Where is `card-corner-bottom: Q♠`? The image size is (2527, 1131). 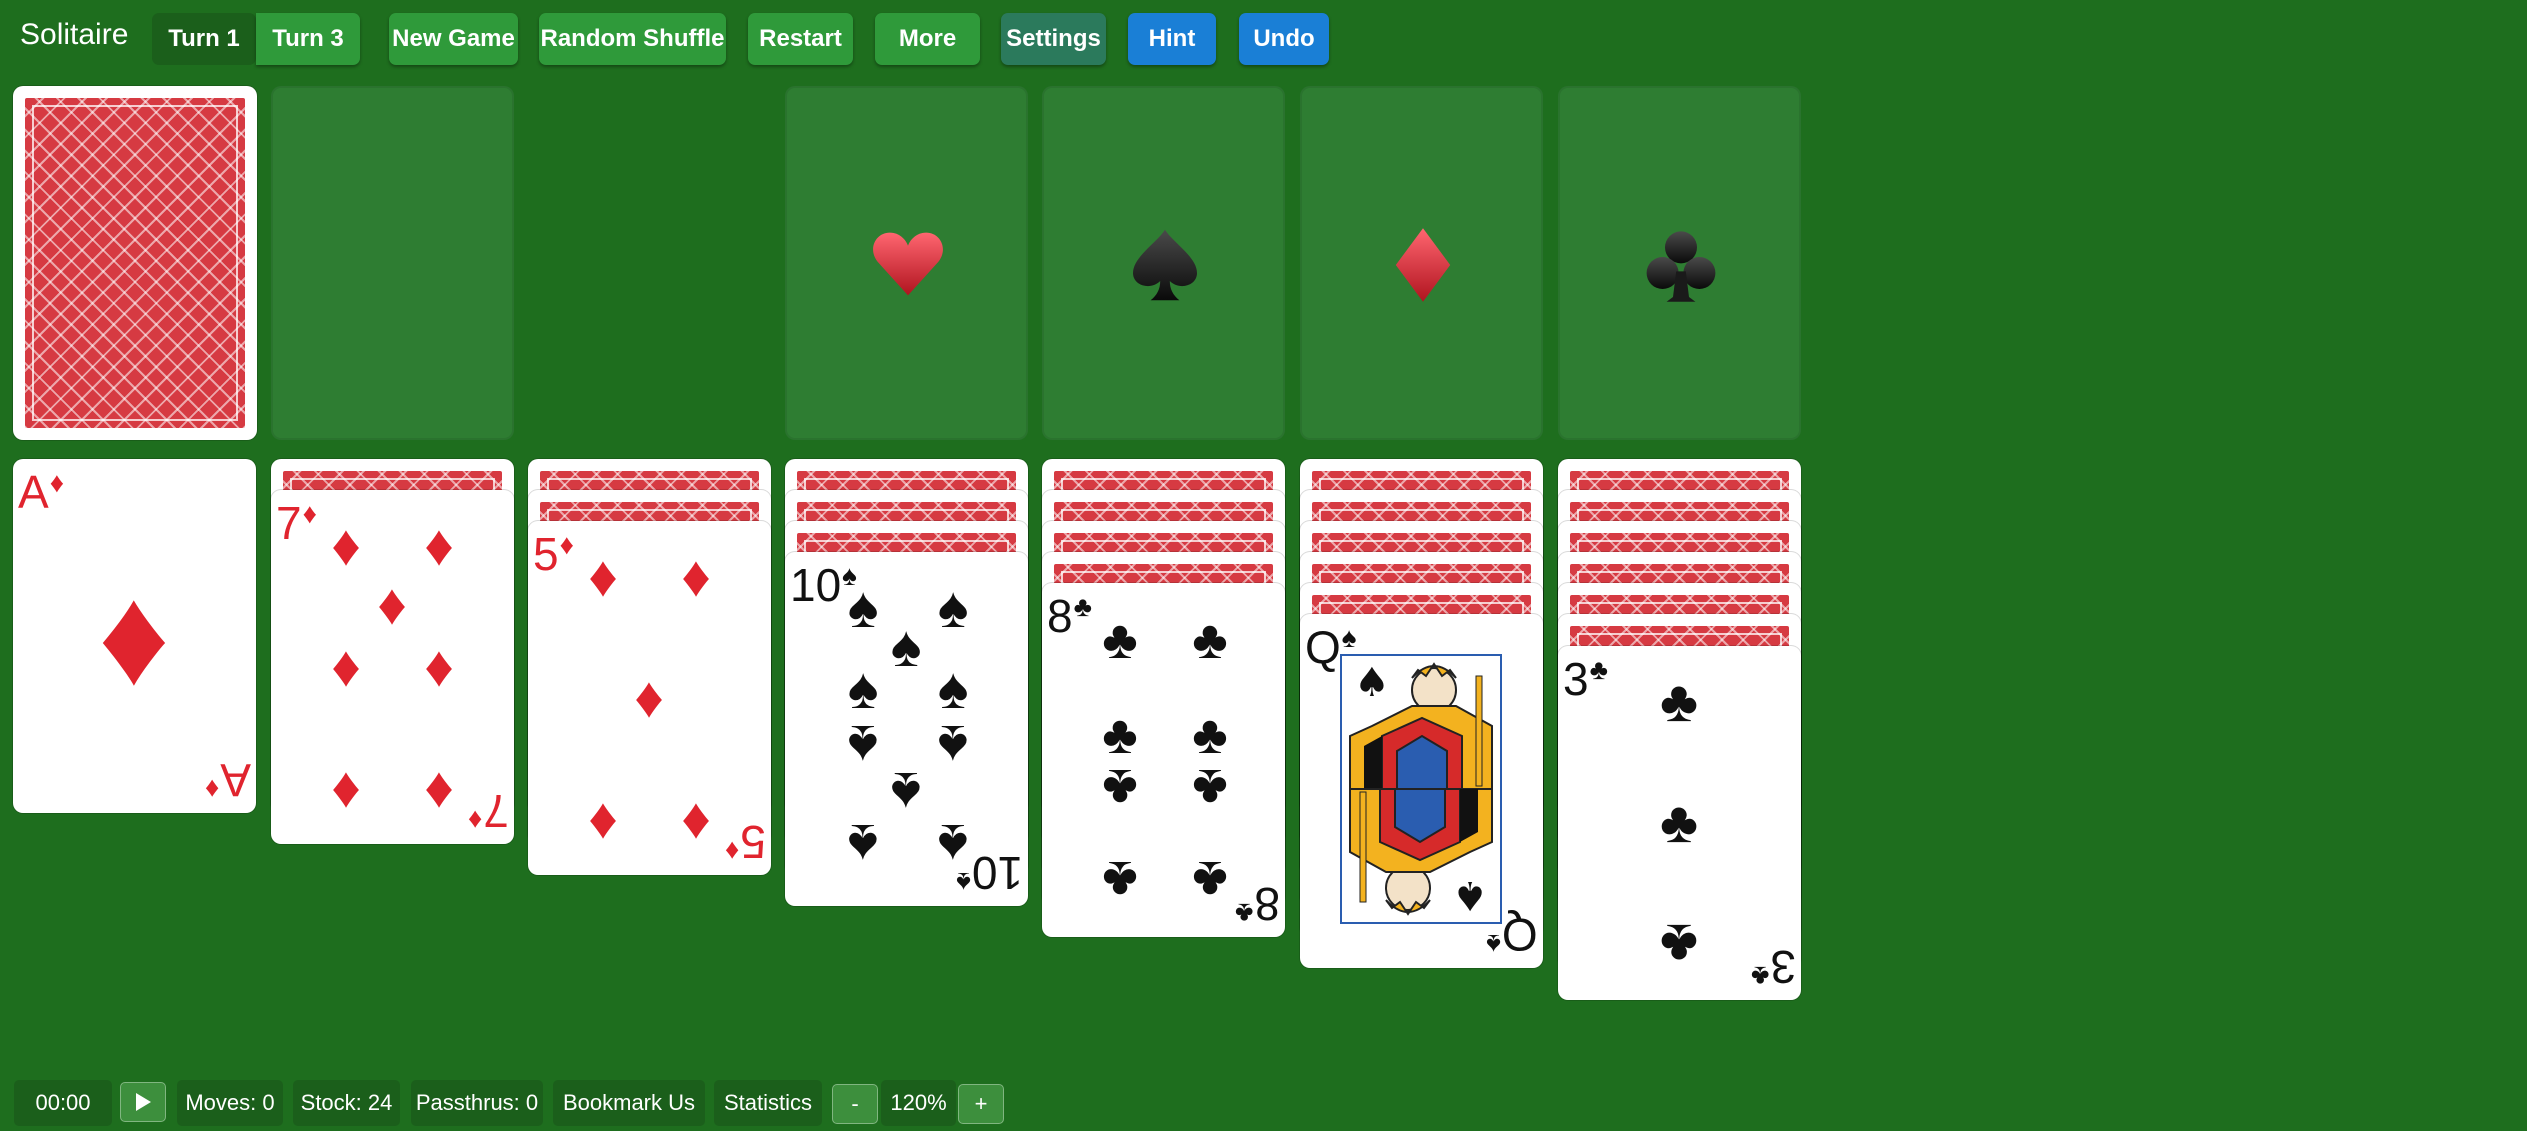
card-corner-bottom: Q♠ is located at coordinates (1512, 935).